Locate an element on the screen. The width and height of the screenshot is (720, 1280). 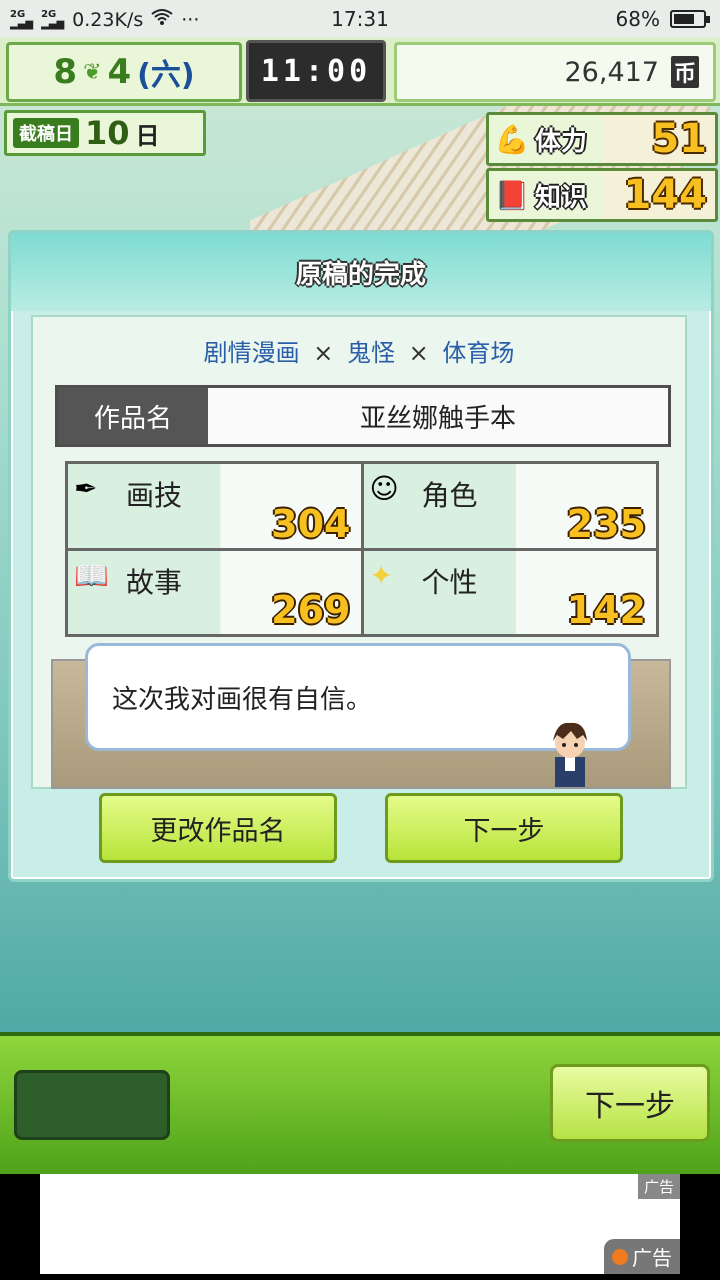
work-name-row: 作品名 亚丝娜触手本 is located at coordinates (363, 416).